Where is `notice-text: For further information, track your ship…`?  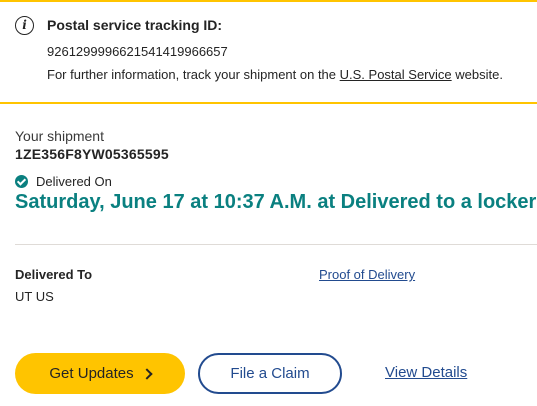 notice-text: For further information, track your ship… is located at coordinates (275, 74).